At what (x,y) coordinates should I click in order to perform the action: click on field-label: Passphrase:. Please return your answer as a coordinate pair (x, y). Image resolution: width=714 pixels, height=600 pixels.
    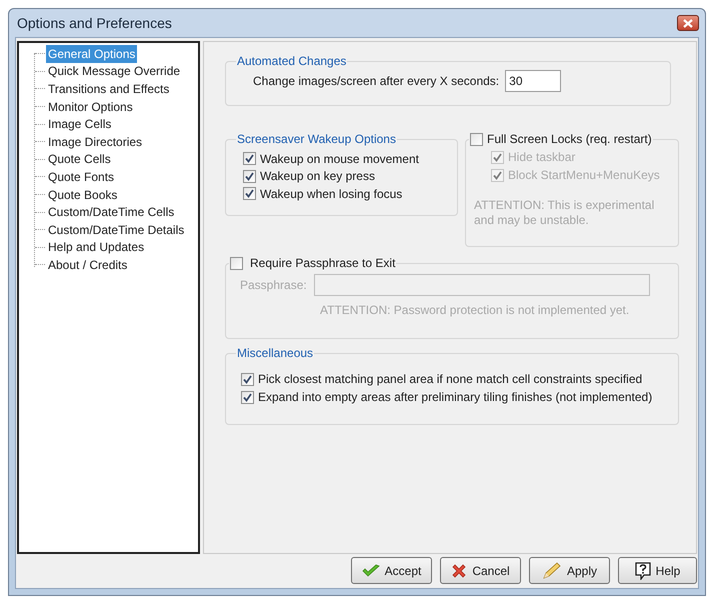
    Looking at the image, I should click on (273, 285).